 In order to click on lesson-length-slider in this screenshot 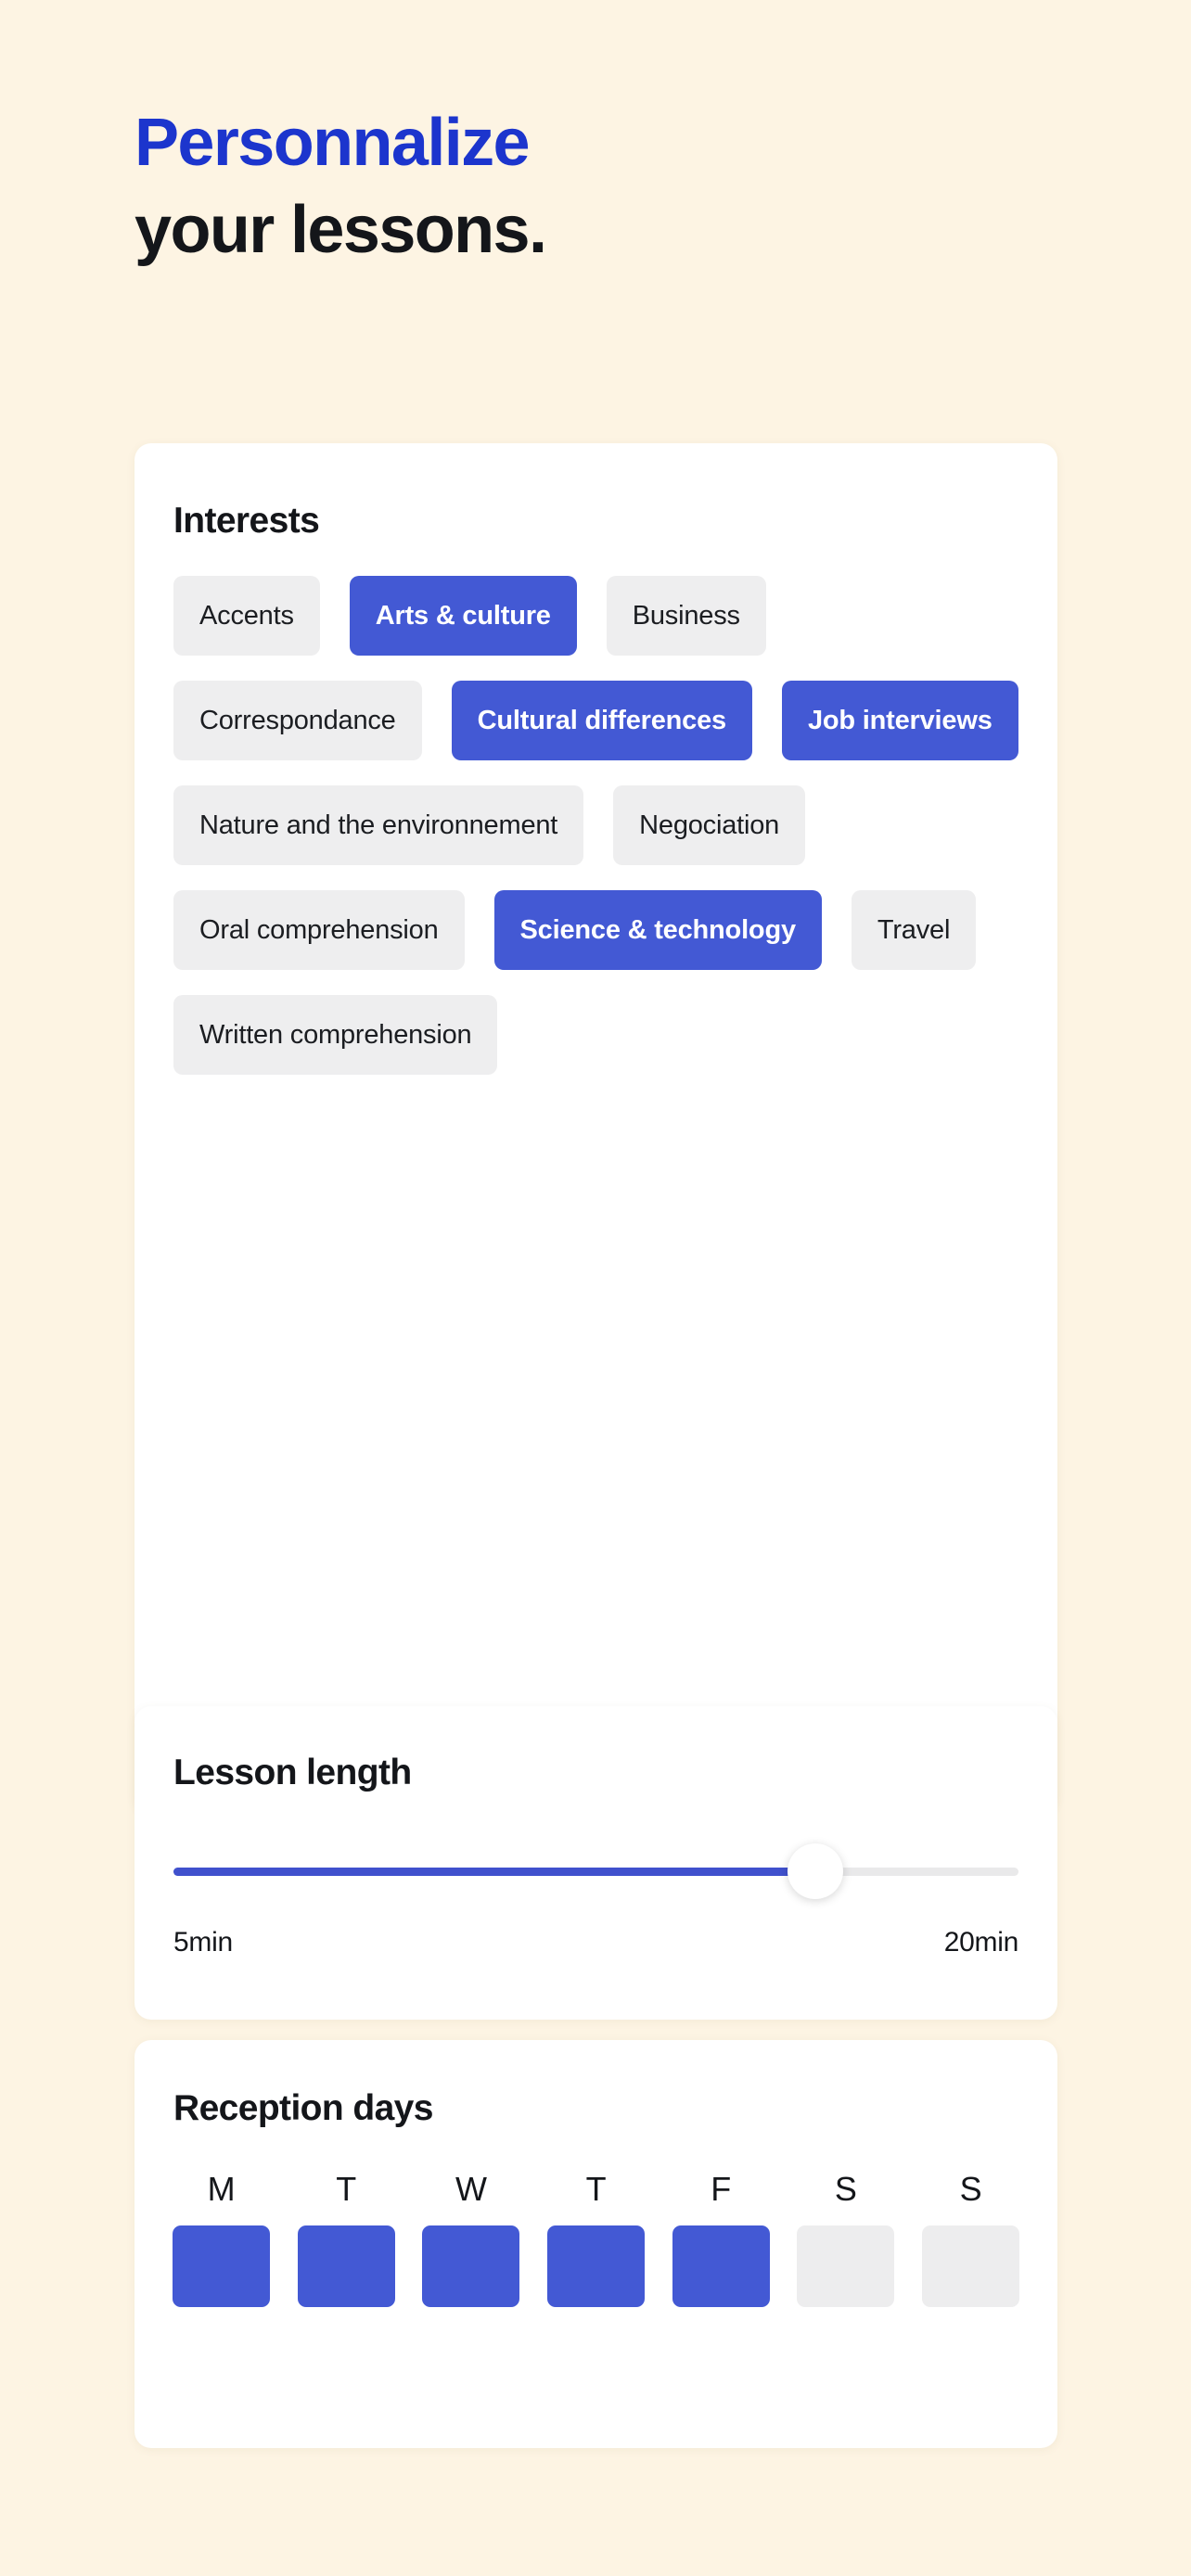, I will do `click(595, 1871)`.